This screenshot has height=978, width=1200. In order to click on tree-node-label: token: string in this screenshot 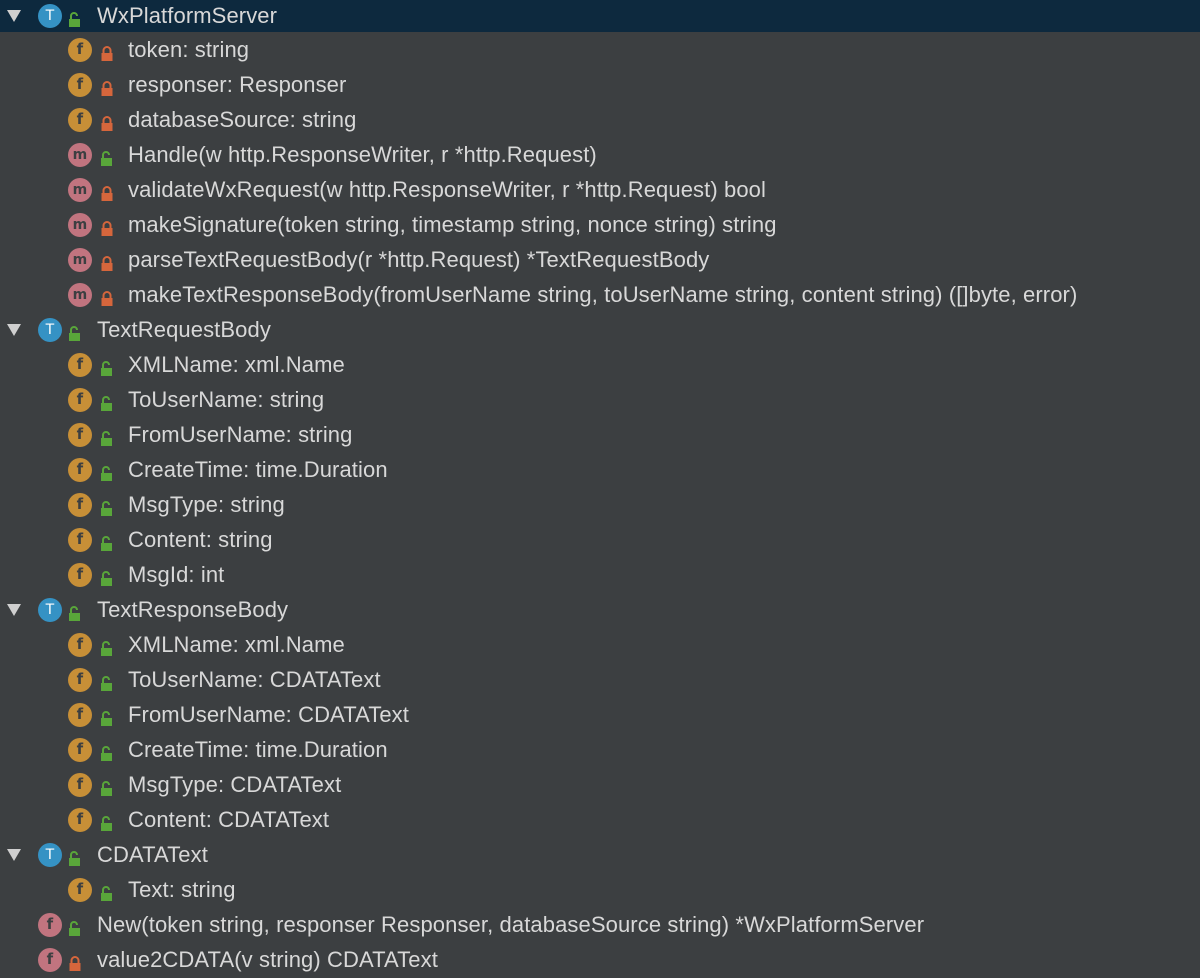, I will do `click(189, 49)`.